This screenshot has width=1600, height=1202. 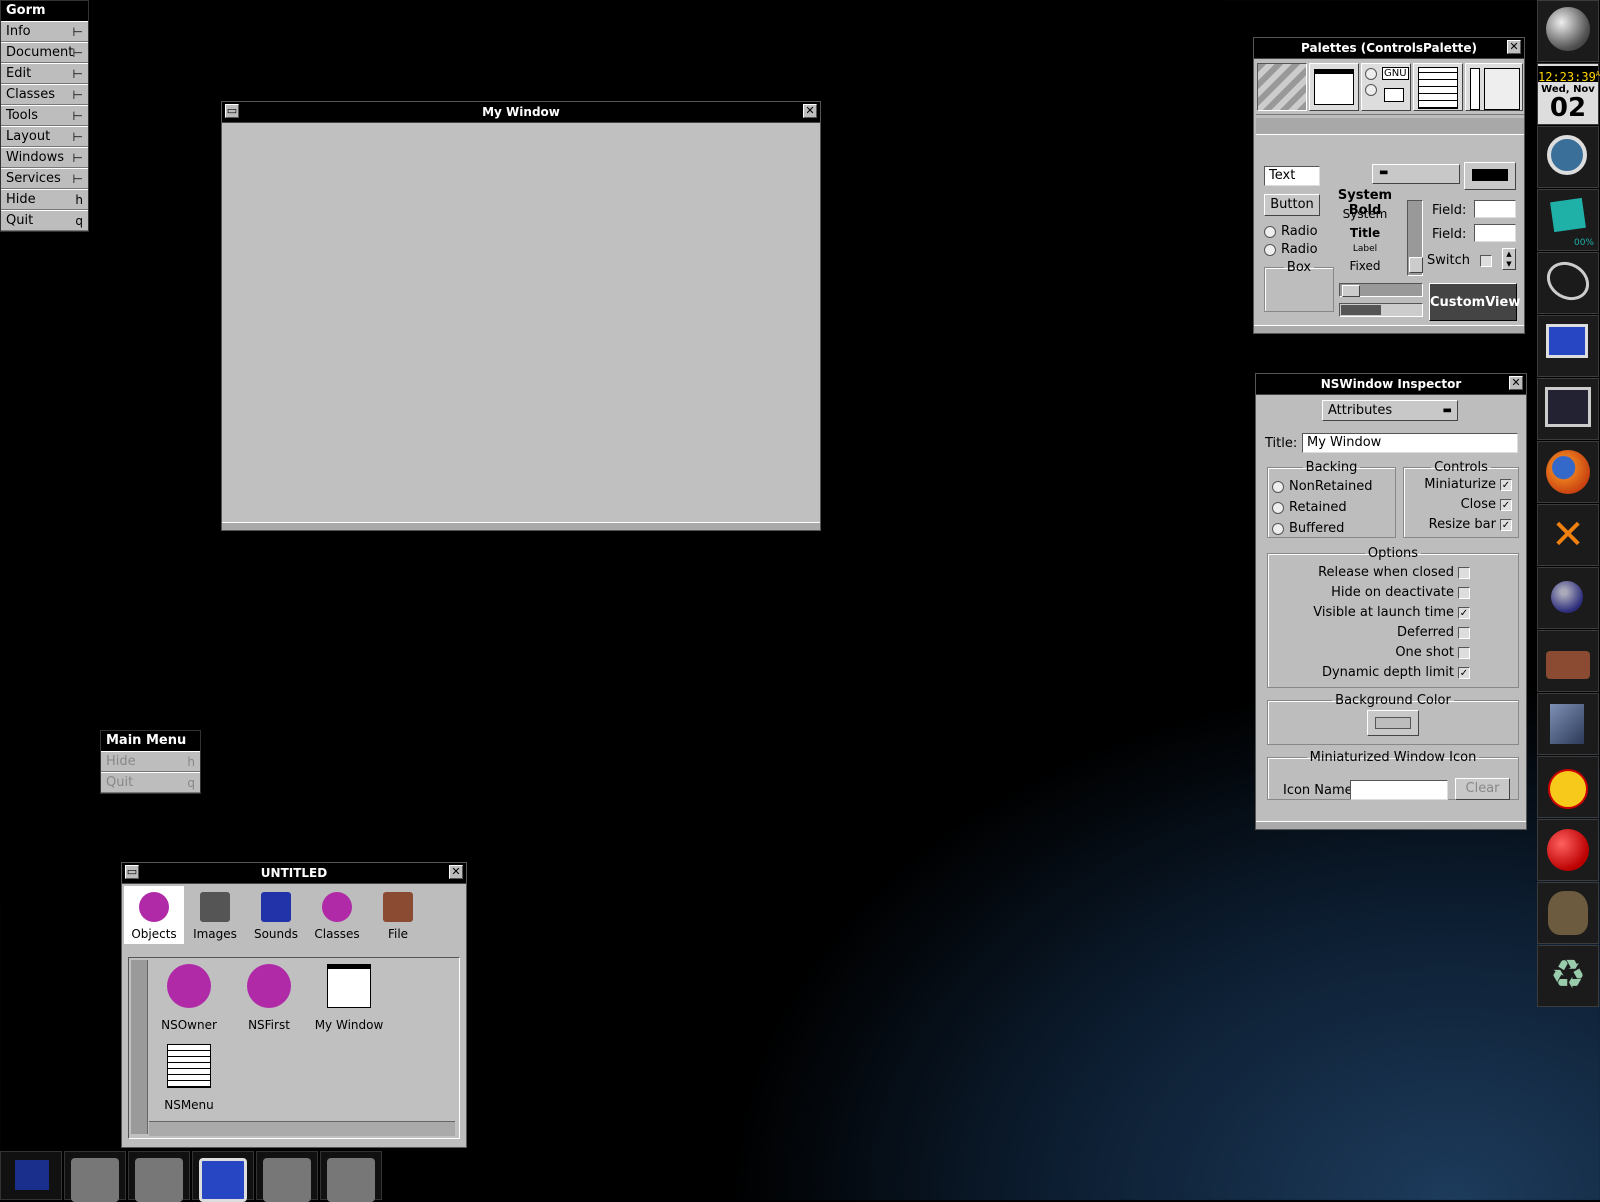 What do you see at coordinates (1568, 913) in the screenshot?
I see `dock-gnu-icon` at bounding box center [1568, 913].